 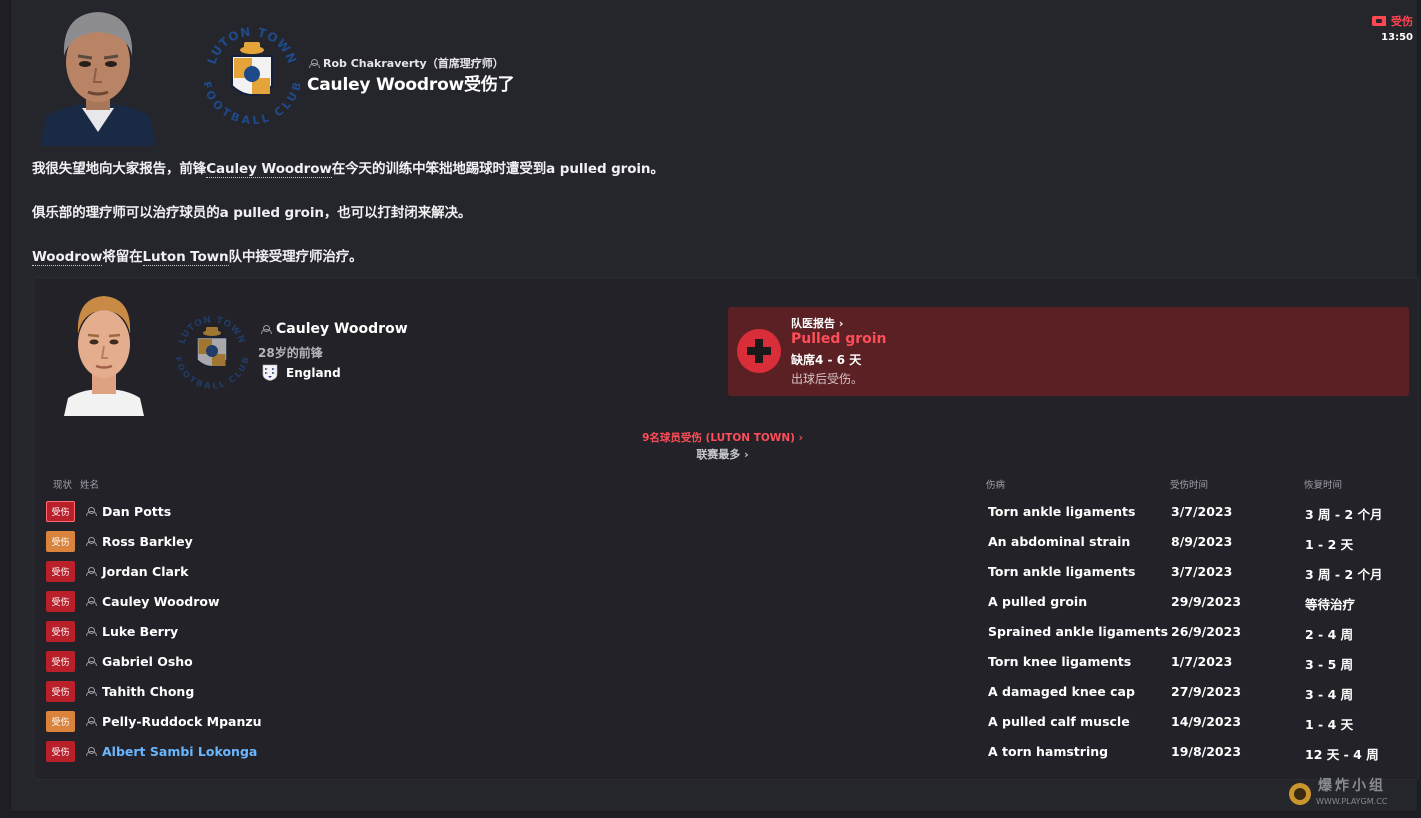 I want to click on injury-tag: 受伤, so click(x=1392, y=21).